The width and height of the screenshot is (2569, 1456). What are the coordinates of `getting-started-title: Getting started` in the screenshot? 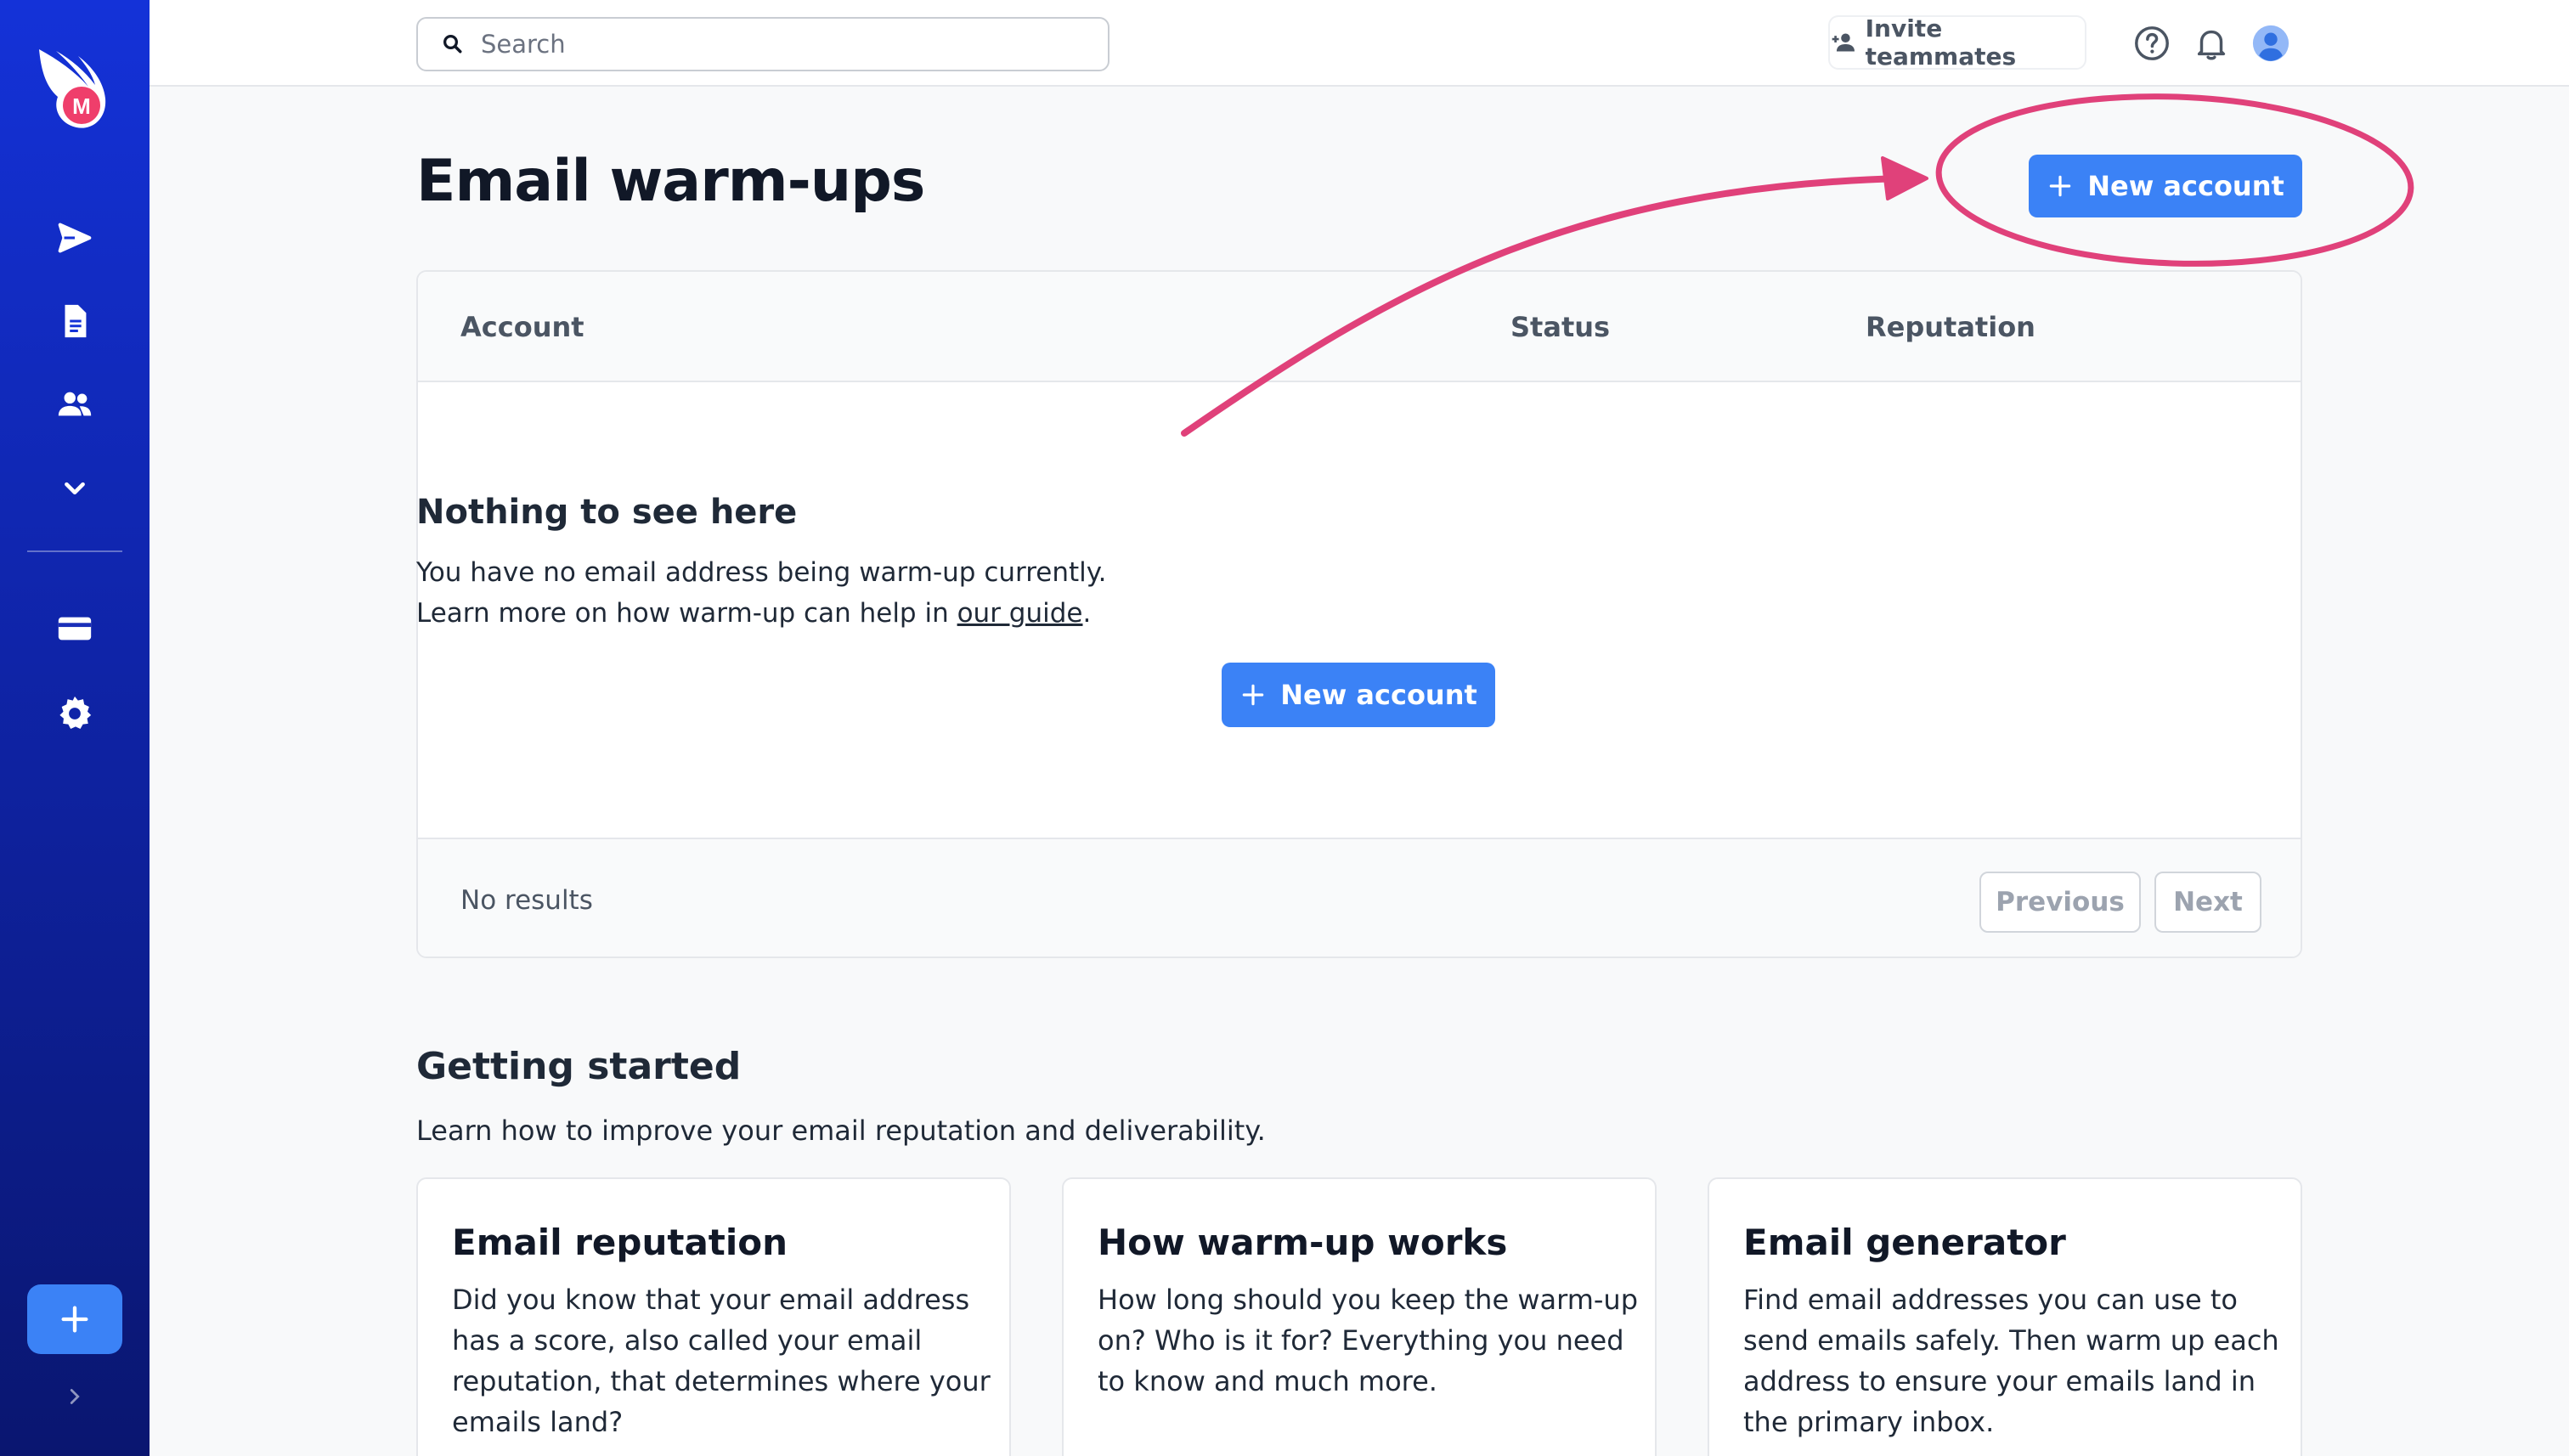 It's located at (579, 1066).